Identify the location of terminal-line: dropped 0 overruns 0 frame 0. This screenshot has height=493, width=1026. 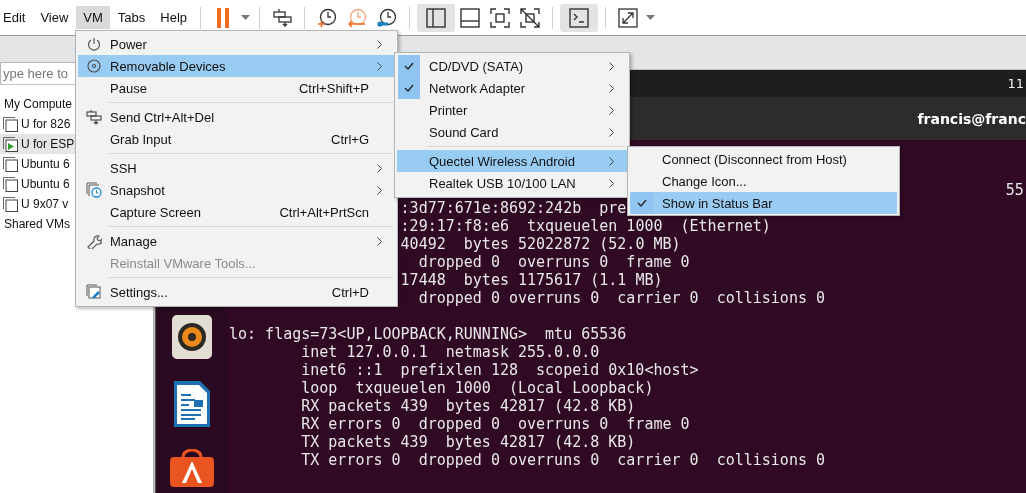
(554, 262).